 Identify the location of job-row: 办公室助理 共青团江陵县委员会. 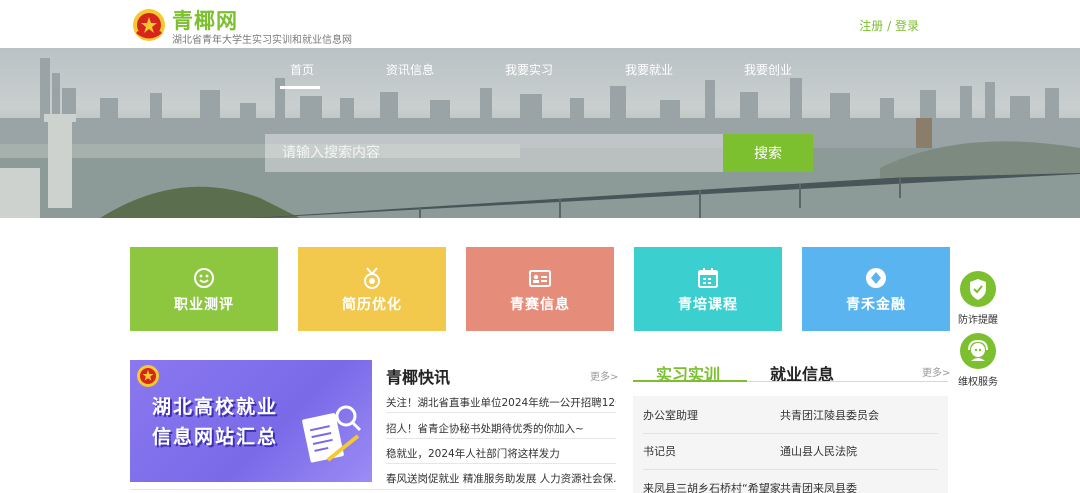
(790, 415).